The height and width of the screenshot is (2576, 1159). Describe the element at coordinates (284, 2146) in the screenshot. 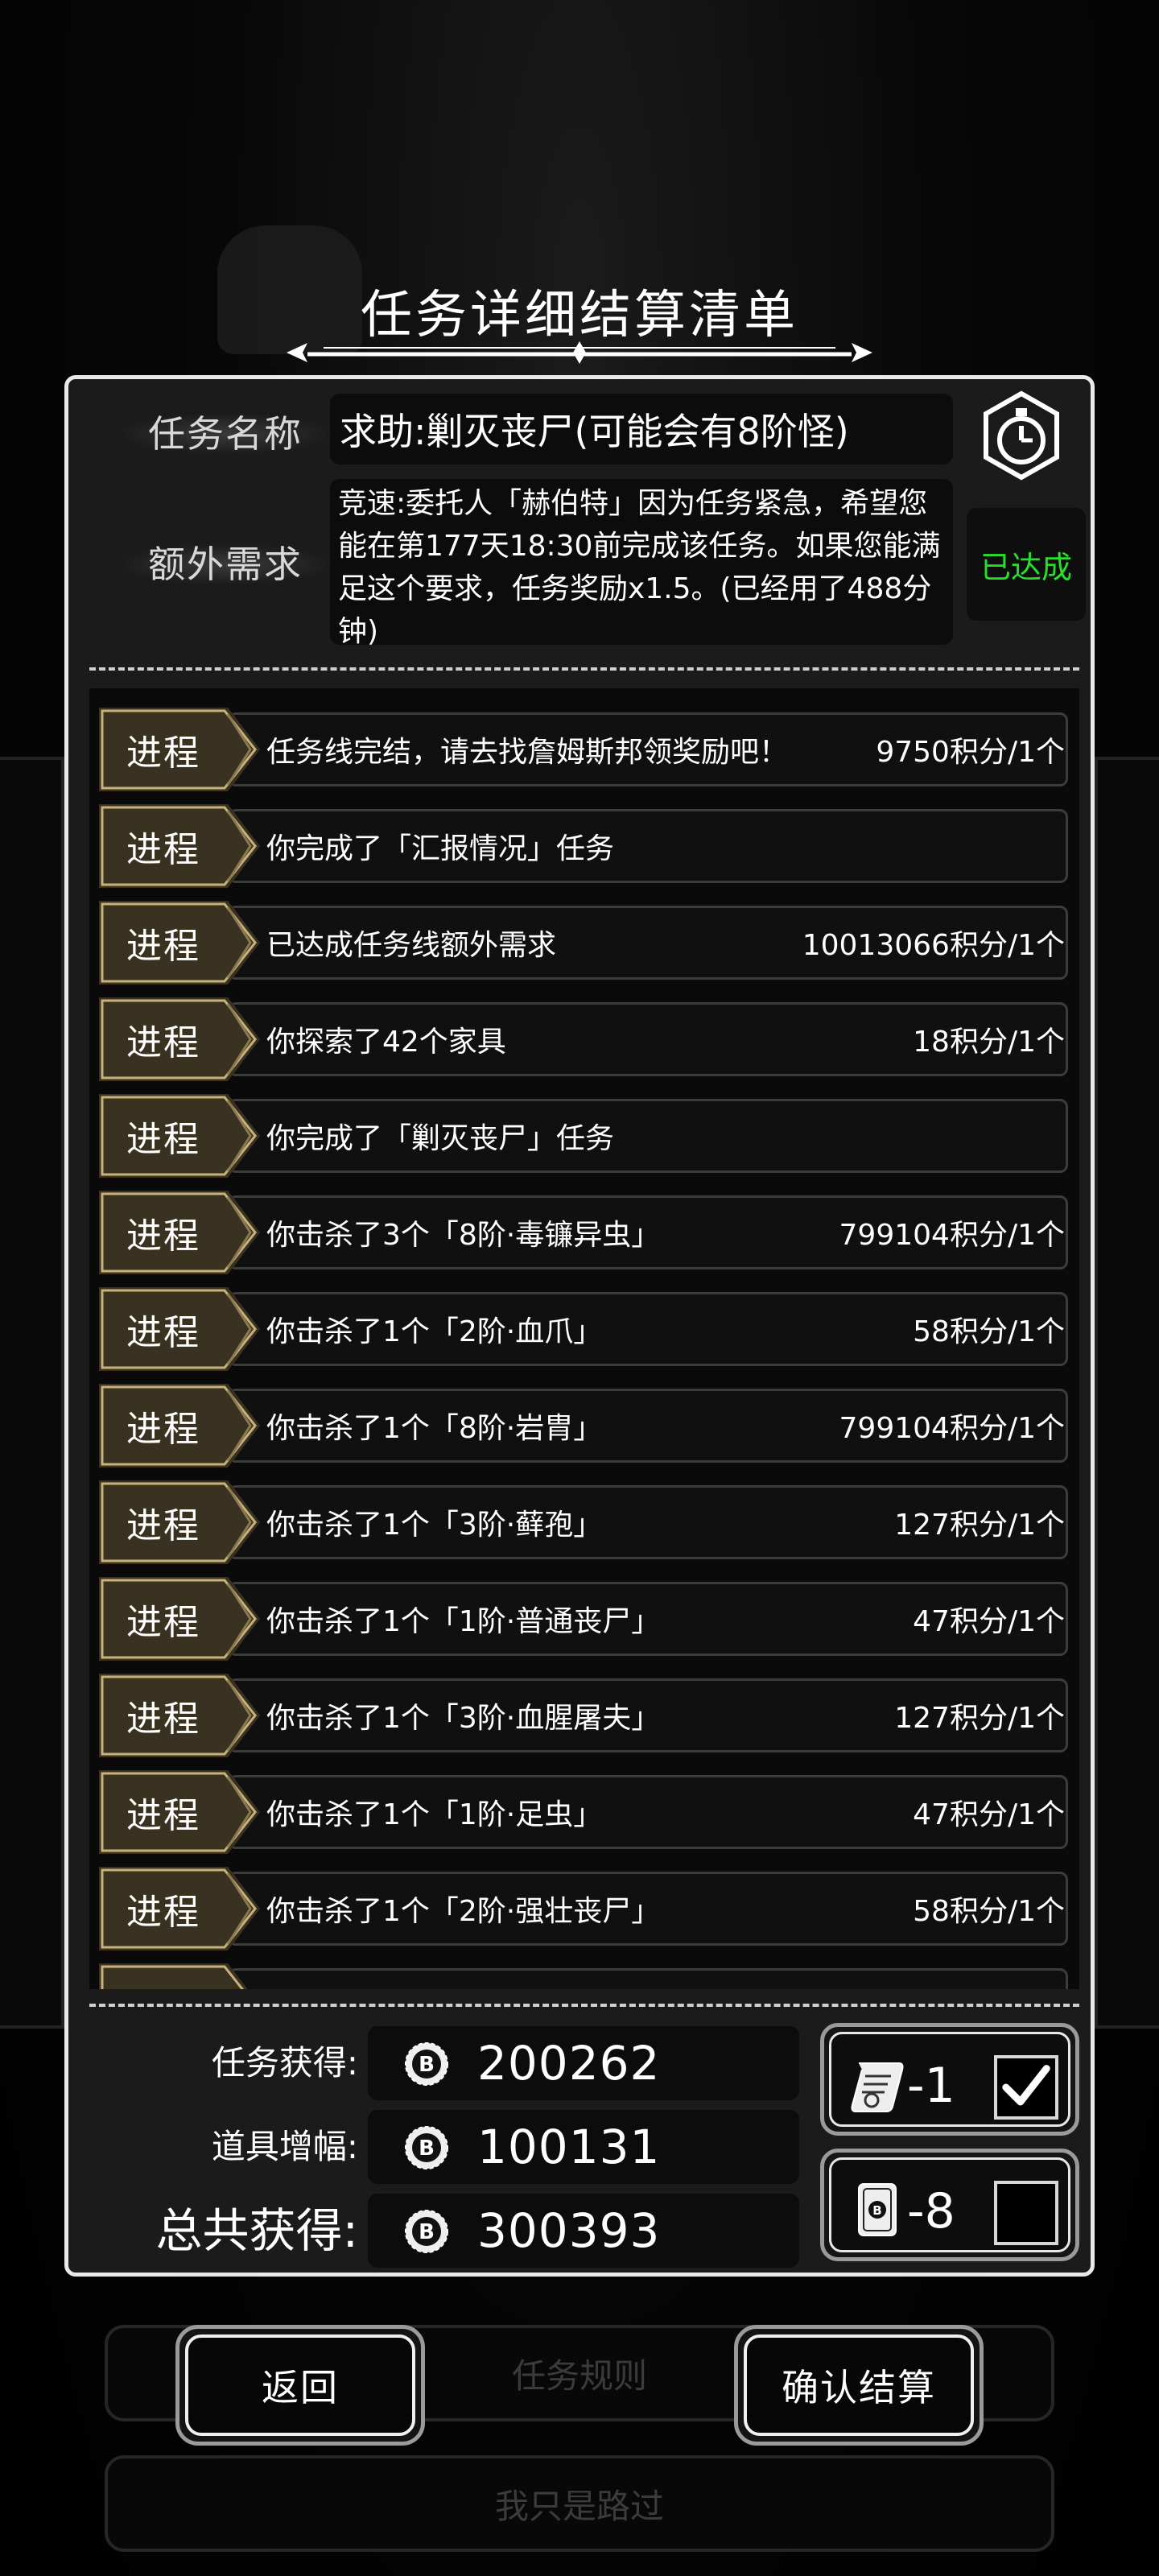

I see `item-bonus-label: 道具增幅:` at that location.